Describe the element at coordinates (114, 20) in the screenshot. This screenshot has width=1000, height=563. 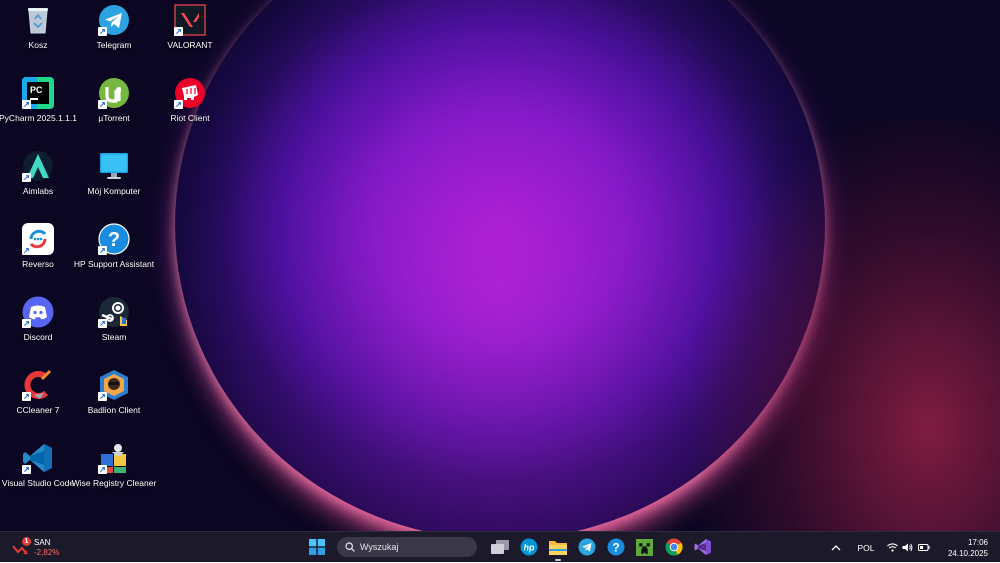
I see `telegram-icon: ↗` at that location.